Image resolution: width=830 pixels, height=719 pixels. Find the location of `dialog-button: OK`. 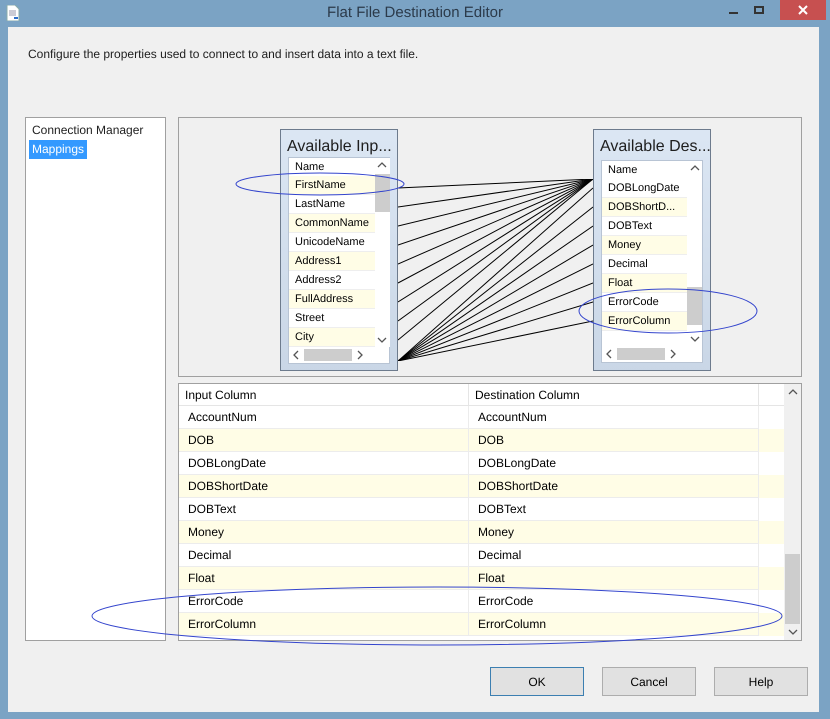

dialog-button: OK is located at coordinates (537, 681).